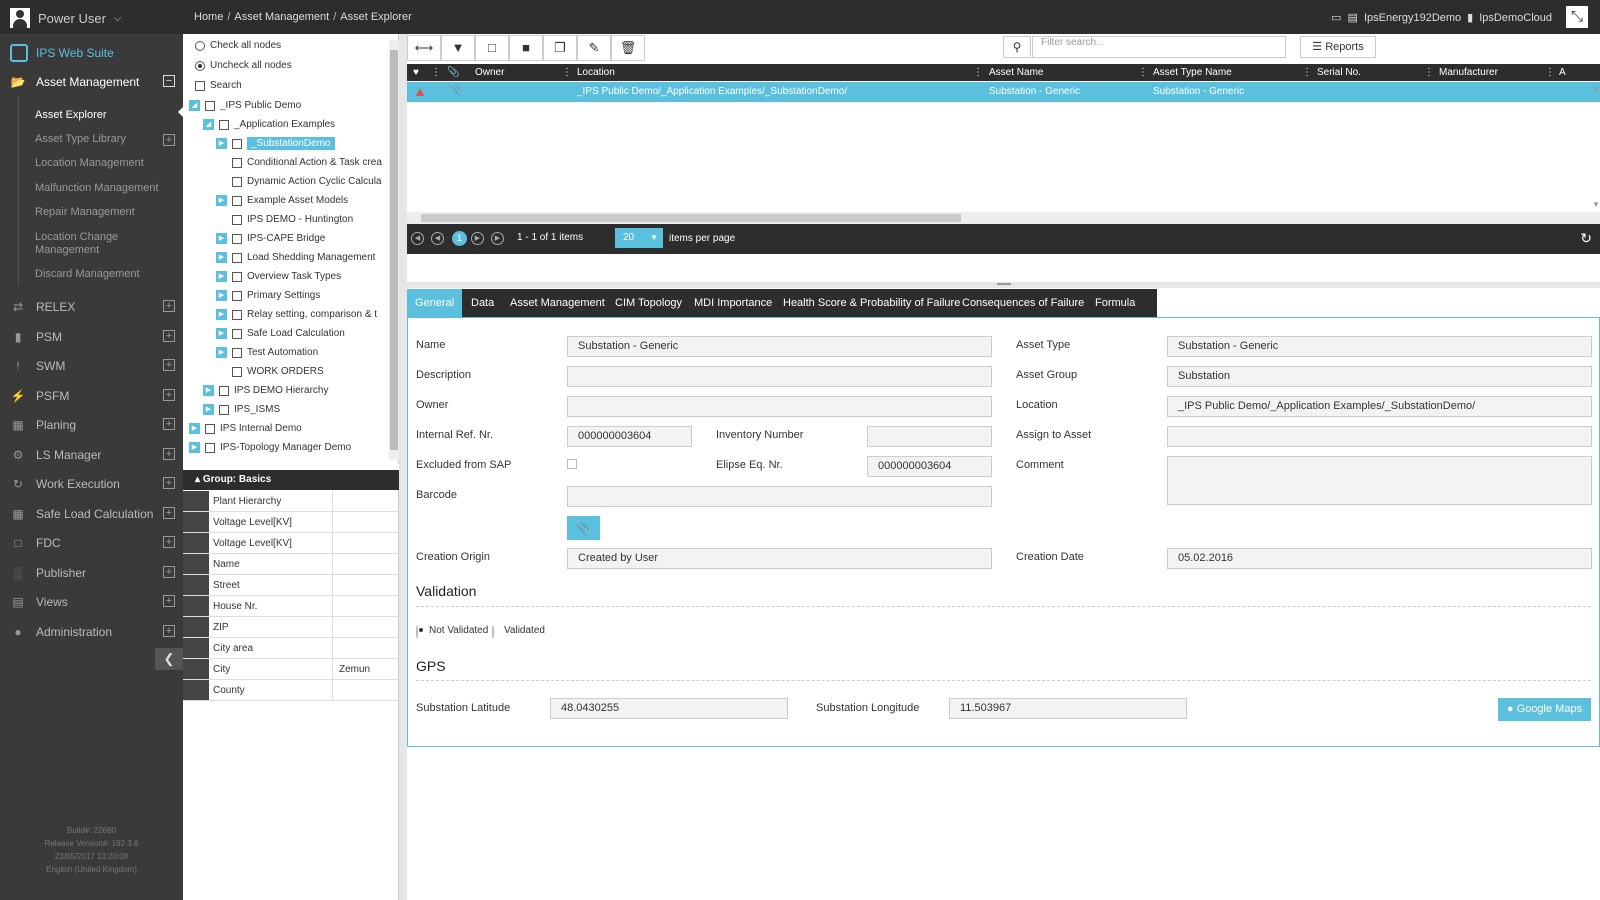  Describe the element at coordinates (482, 303) in the screenshot. I see `tab-data: Data` at that location.